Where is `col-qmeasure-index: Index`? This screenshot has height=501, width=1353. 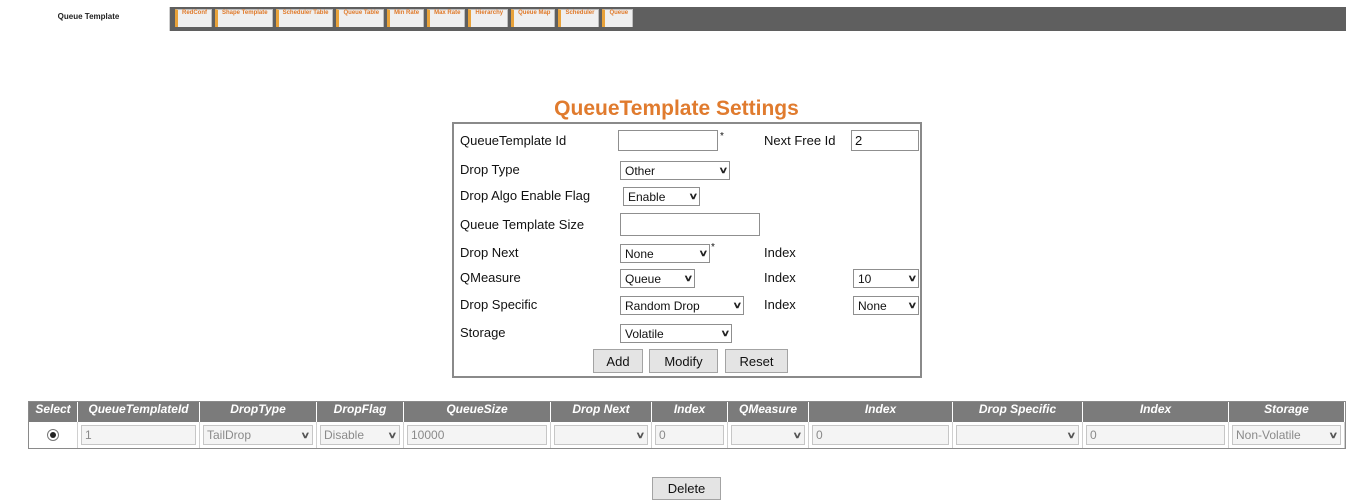 col-qmeasure-index: Index is located at coordinates (881, 412).